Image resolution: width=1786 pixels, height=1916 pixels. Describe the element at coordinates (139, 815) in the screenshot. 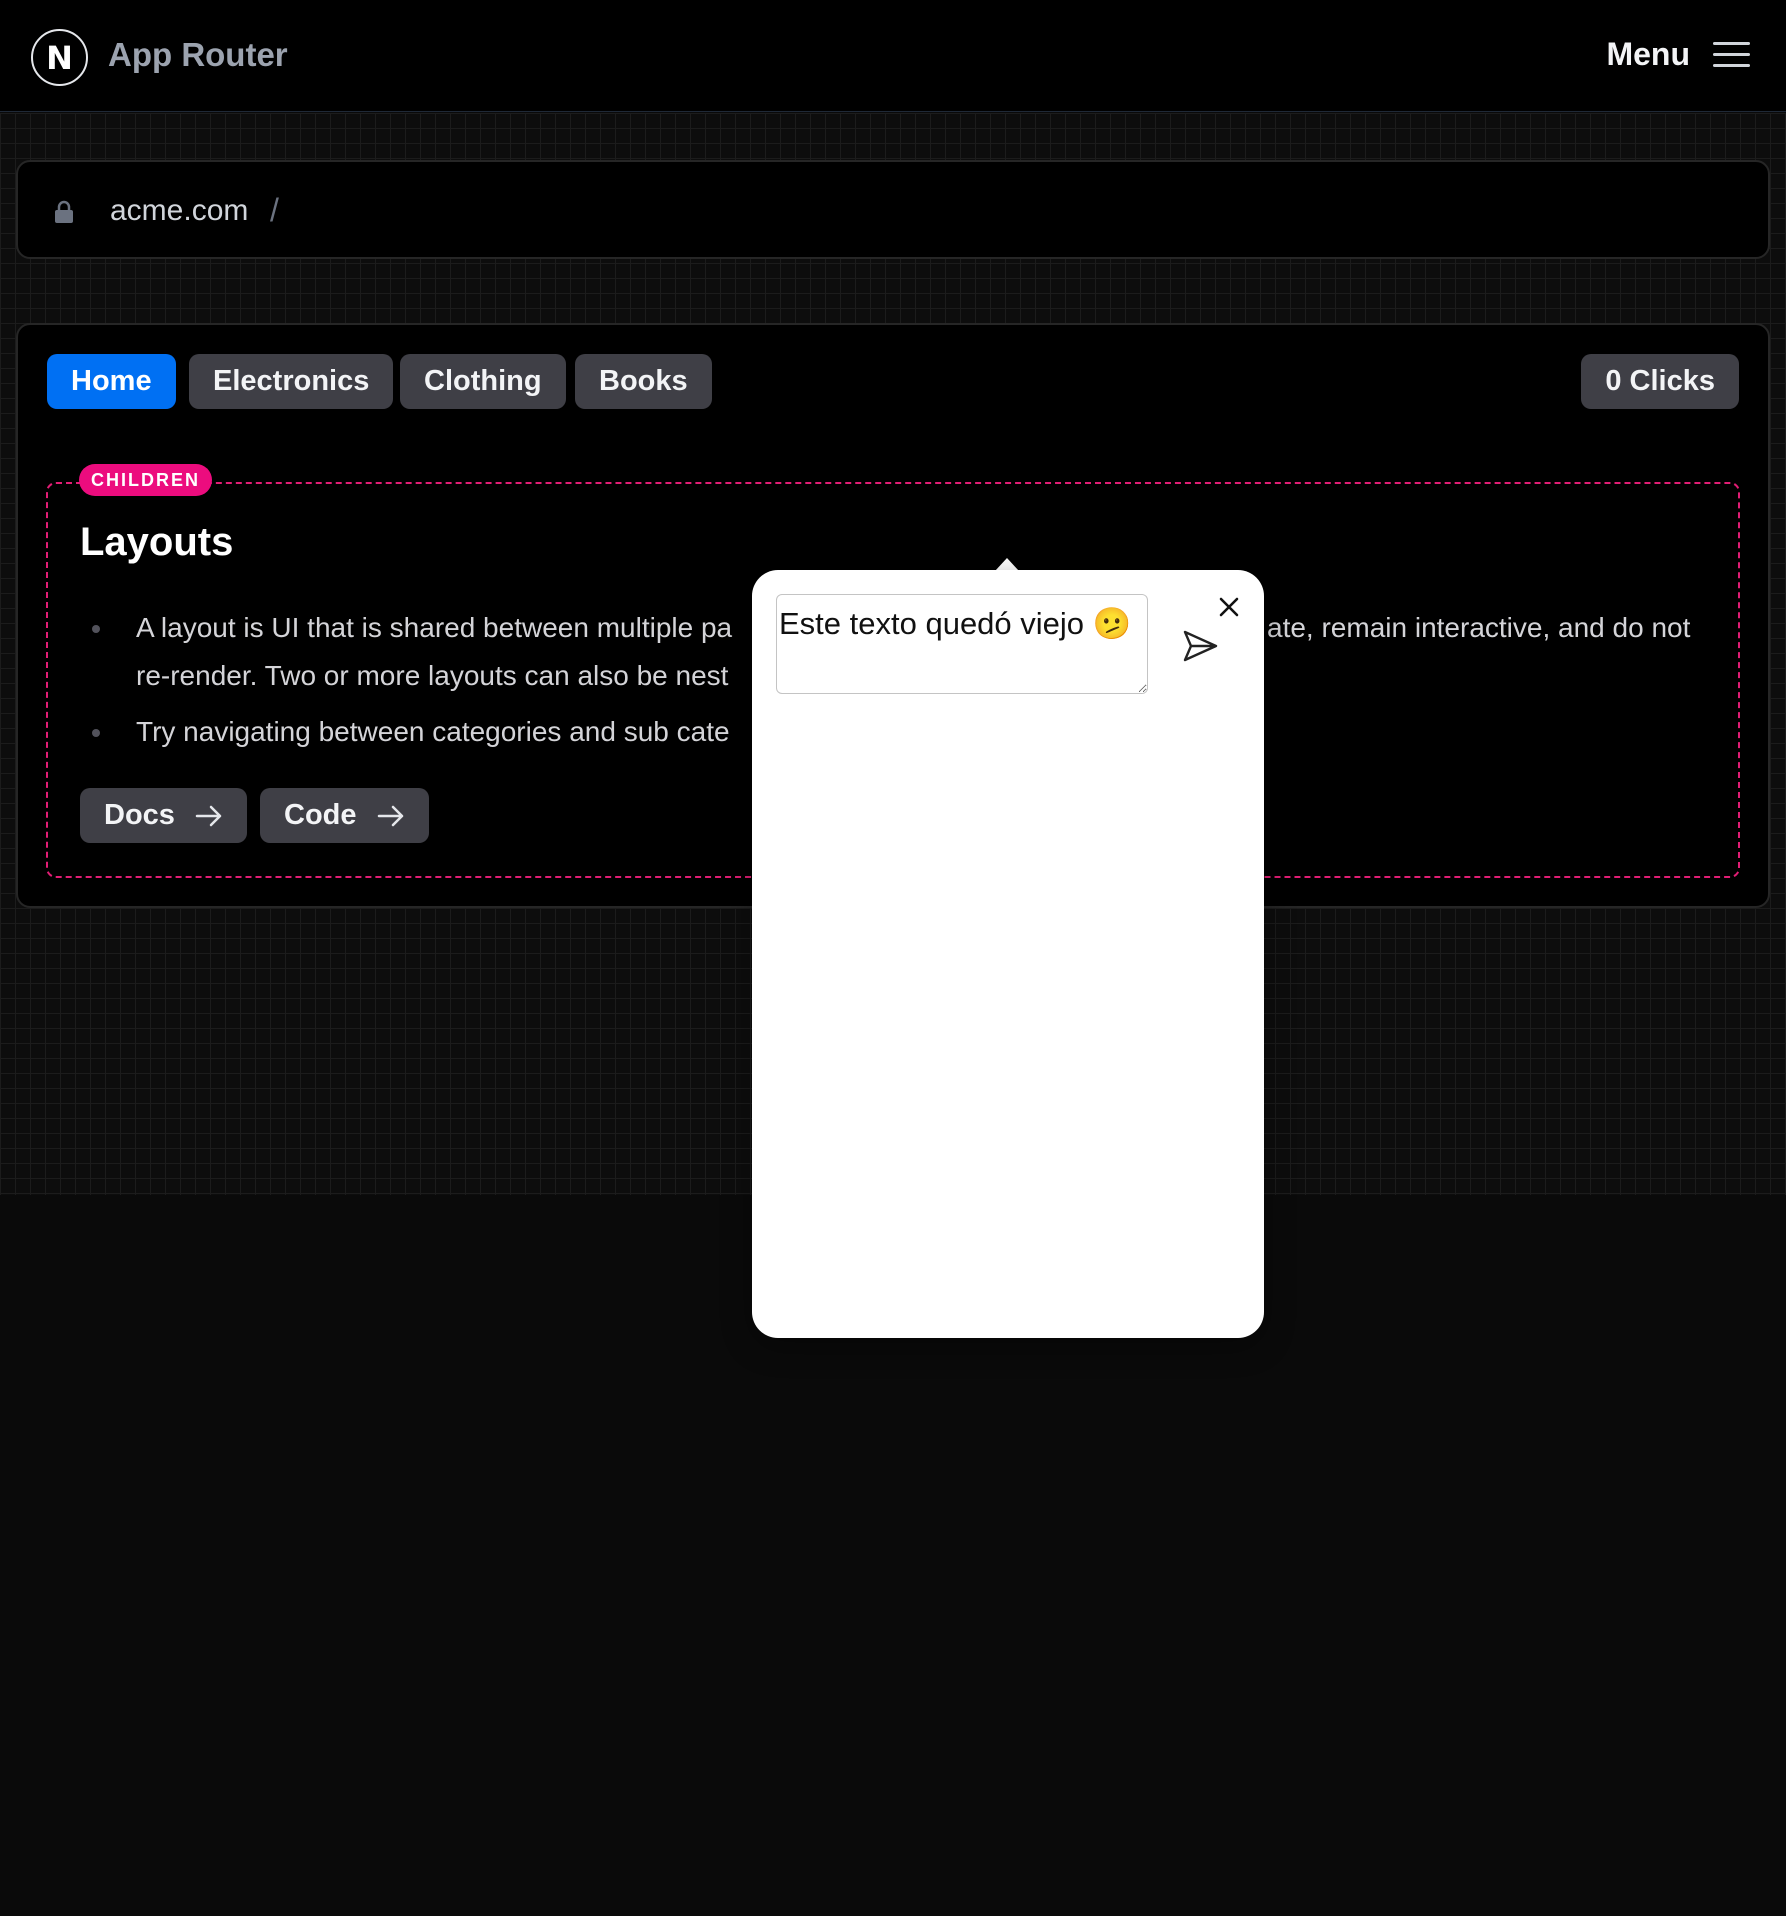

I see `docs-link-label: Docs` at that location.